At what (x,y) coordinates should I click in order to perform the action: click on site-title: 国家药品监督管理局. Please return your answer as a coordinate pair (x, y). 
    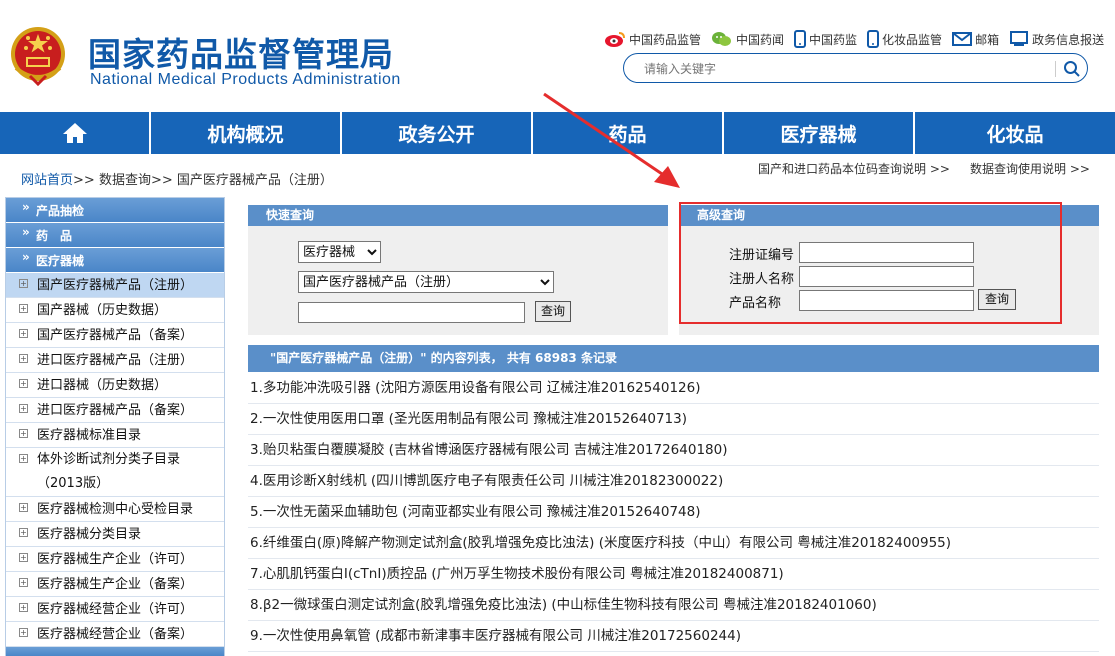
    Looking at the image, I should click on (241, 54).